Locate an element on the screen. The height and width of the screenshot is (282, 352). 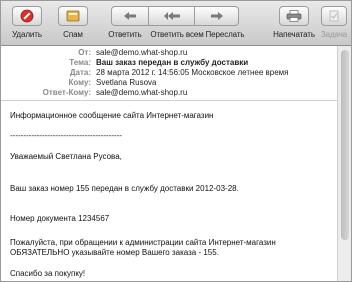
delete-label: Удалить is located at coordinates (27, 34).